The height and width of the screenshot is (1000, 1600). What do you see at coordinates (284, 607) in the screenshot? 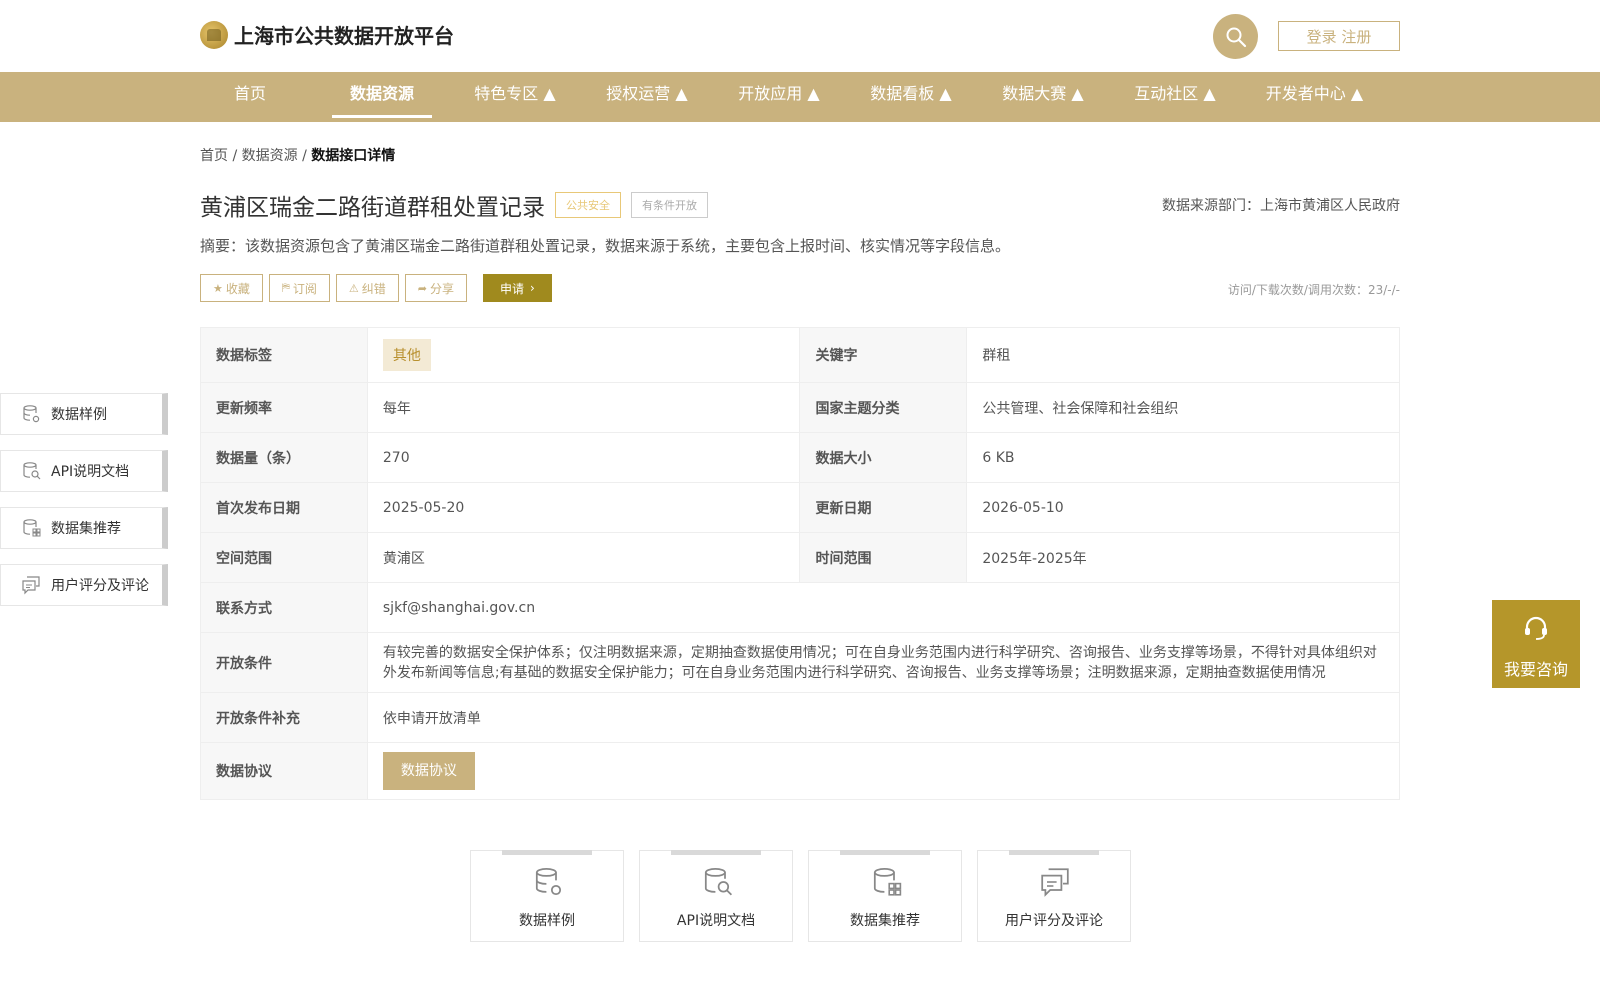
I see `contact-label: 联系方式` at bounding box center [284, 607].